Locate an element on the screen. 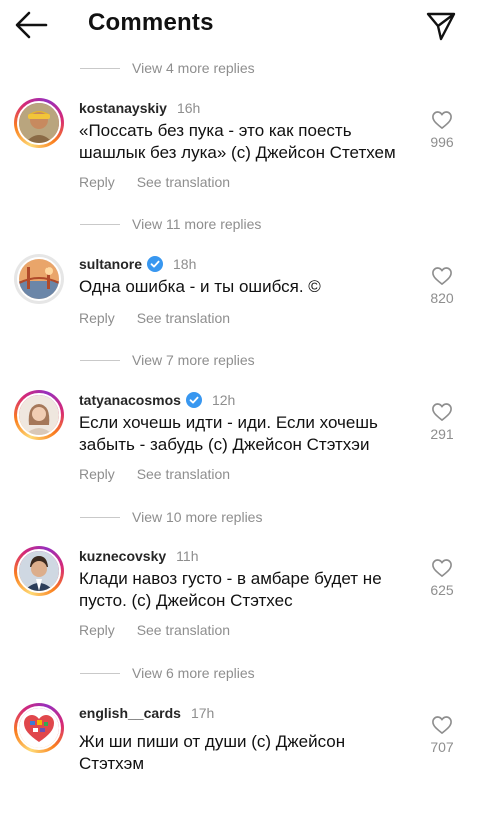 The image size is (478, 813). header: Comments is located at coordinates (239, 26).